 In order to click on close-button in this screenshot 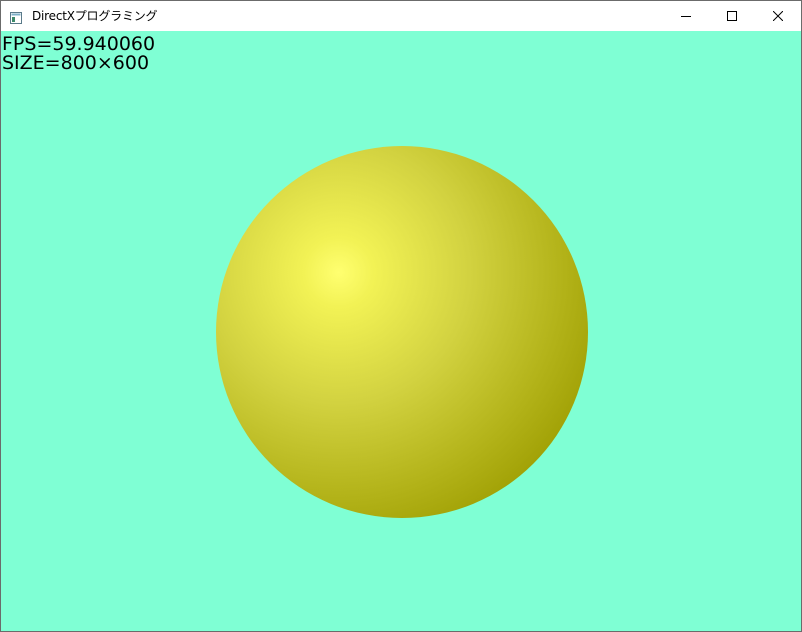, I will do `click(778, 16)`.